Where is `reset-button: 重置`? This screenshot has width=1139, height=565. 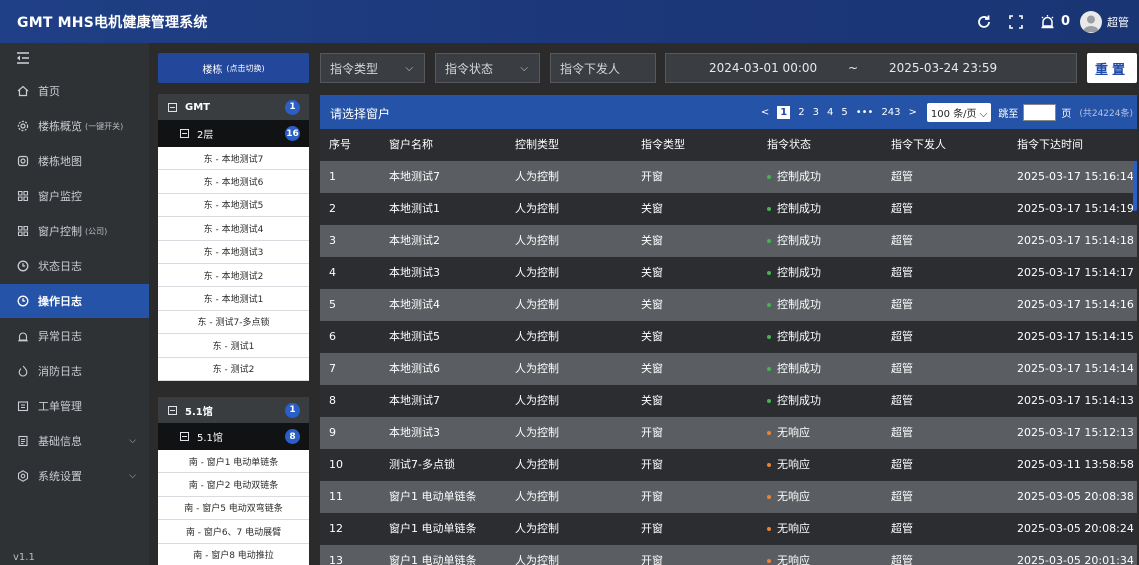 reset-button: 重置 is located at coordinates (1112, 68).